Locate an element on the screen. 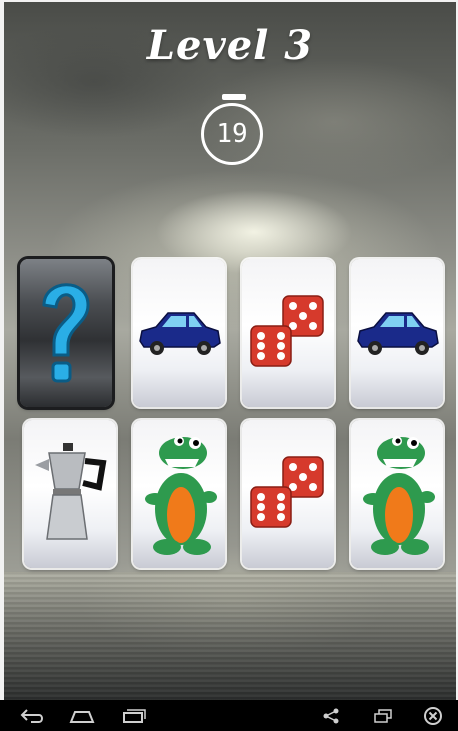 Image resolution: width=458 pixels, height=731 pixels. share-button is located at coordinates (331, 715).